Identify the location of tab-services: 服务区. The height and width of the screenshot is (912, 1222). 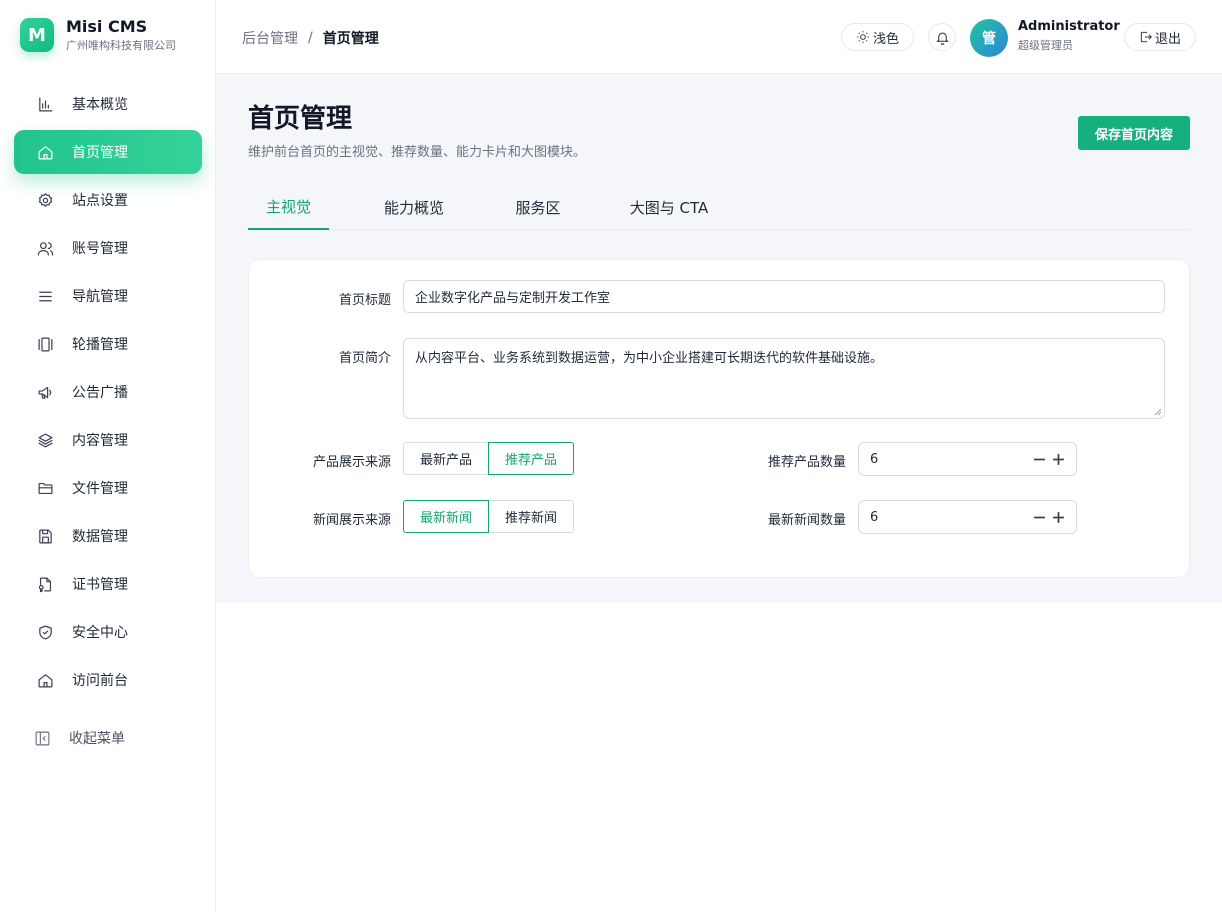
(538, 207).